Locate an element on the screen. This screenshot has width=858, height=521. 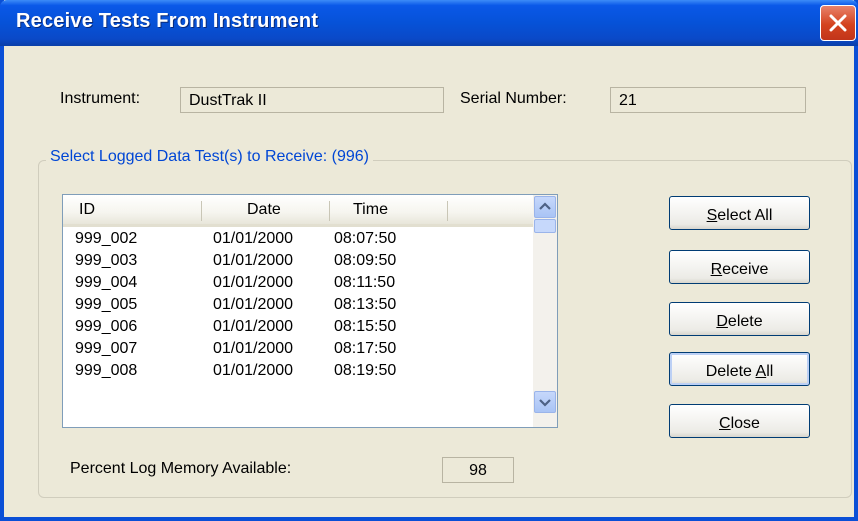
table-row: 999_008 01/01/2000 08:19:50 is located at coordinates (298, 371).